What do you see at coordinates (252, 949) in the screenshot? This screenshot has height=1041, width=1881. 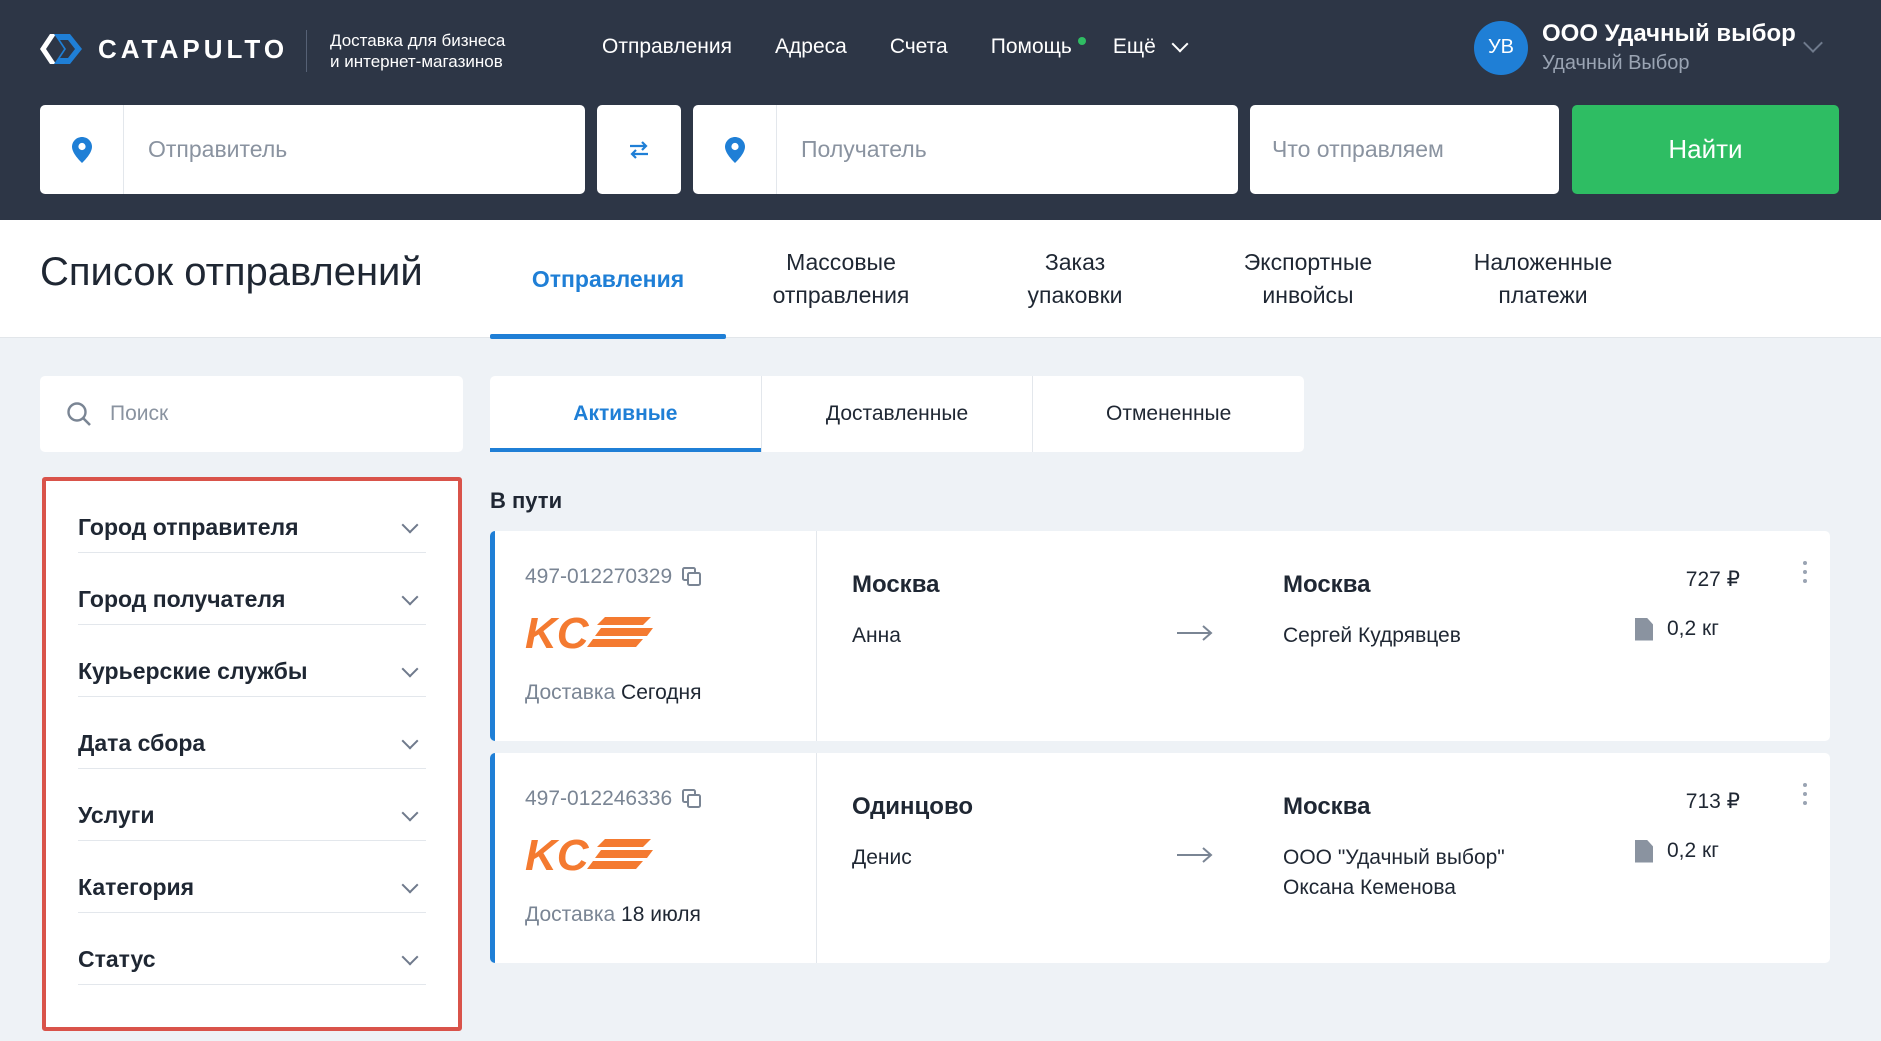 I see `filter-status: Статус` at bounding box center [252, 949].